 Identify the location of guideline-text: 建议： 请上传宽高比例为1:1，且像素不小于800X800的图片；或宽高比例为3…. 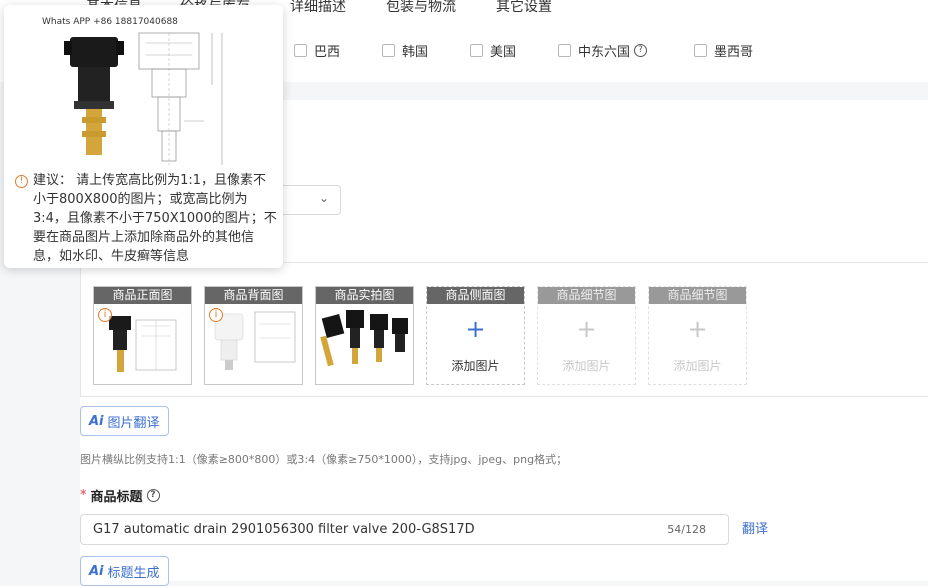
(155, 218).